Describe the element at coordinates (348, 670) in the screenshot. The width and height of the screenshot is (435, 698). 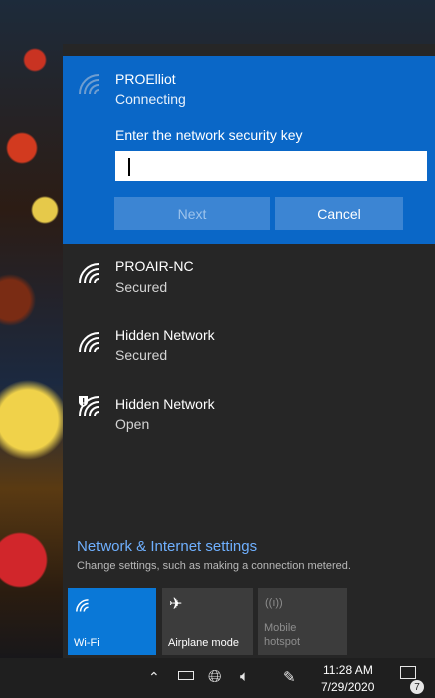
I see `clock-time: 11:28 AM` at that location.